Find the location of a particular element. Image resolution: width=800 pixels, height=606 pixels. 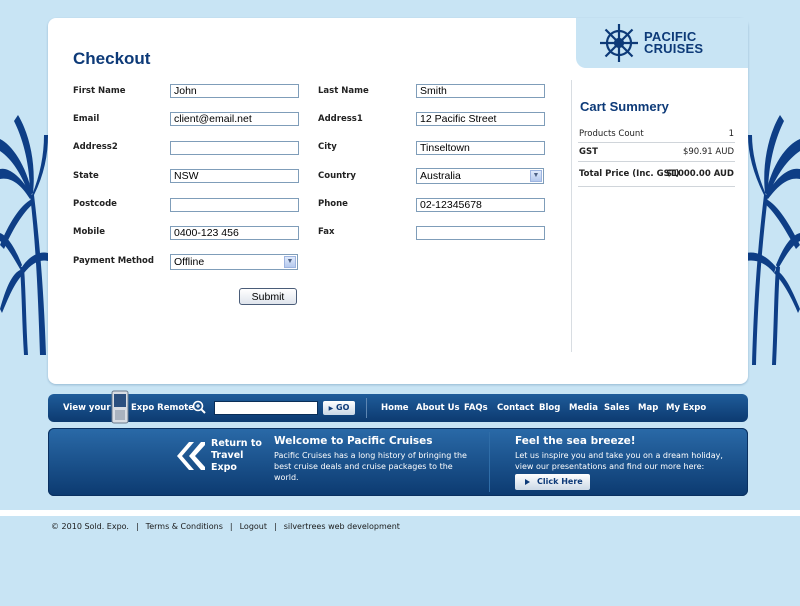

go-button: ▶ GO is located at coordinates (339, 408).